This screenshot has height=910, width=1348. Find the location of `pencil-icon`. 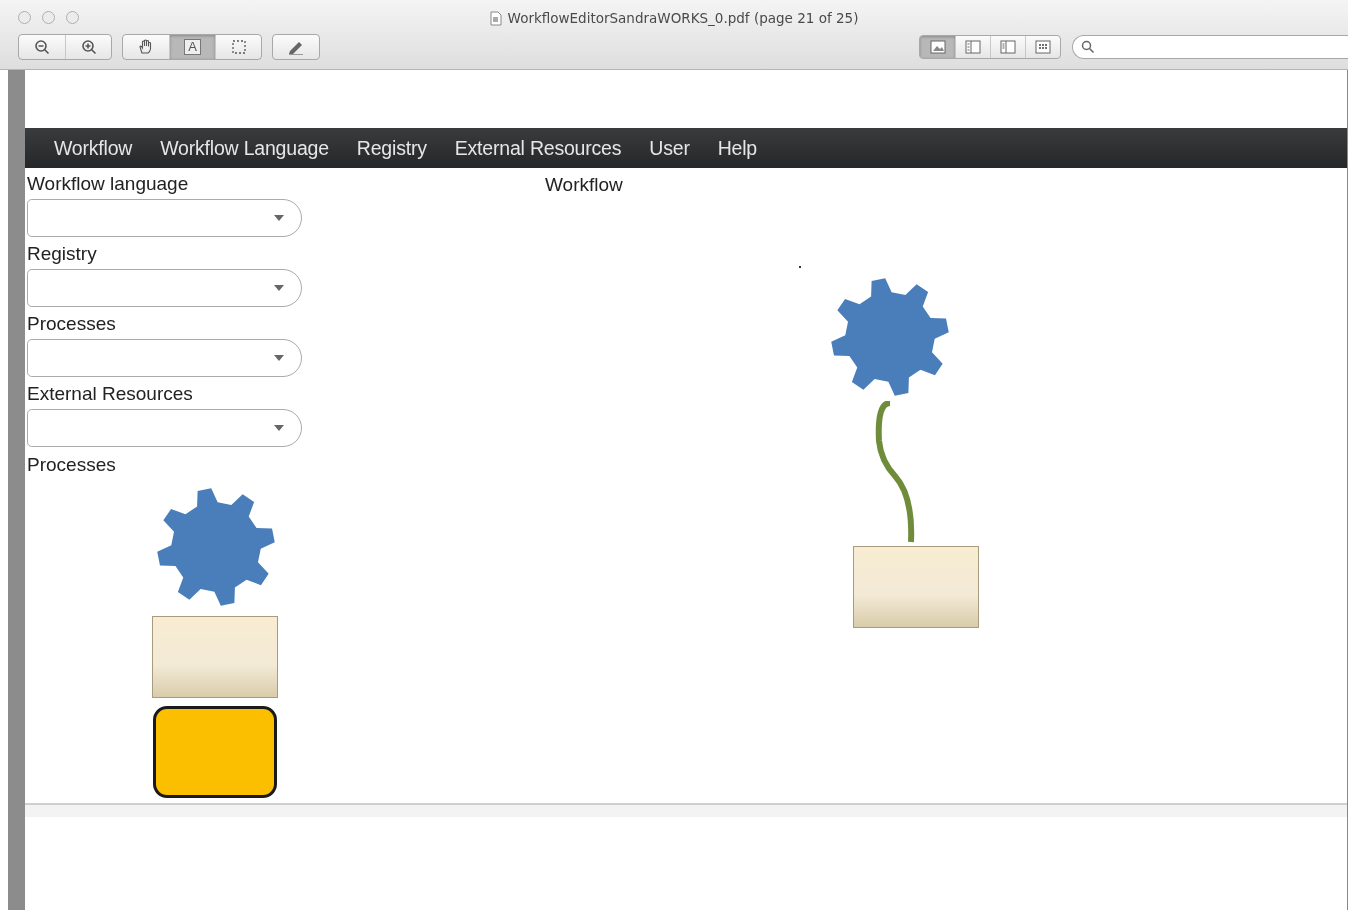

pencil-icon is located at coordinates (296, 47).